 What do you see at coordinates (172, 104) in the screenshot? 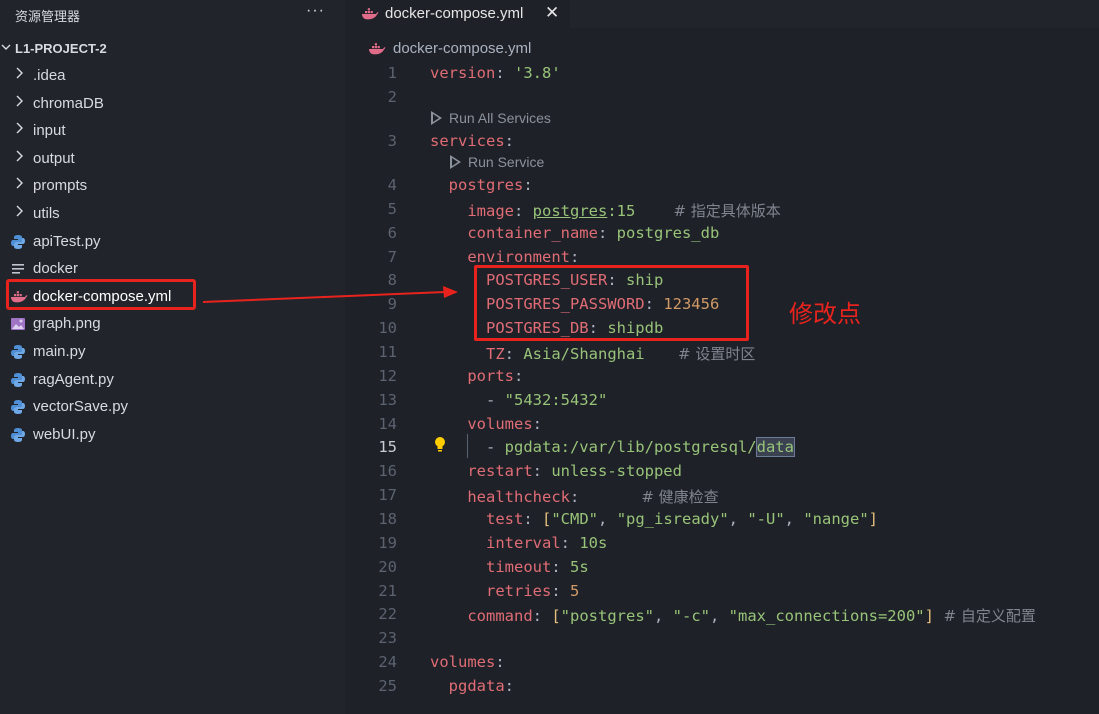
I see `folder-chromadb: chromaDB` at bounding box center [172, 104].